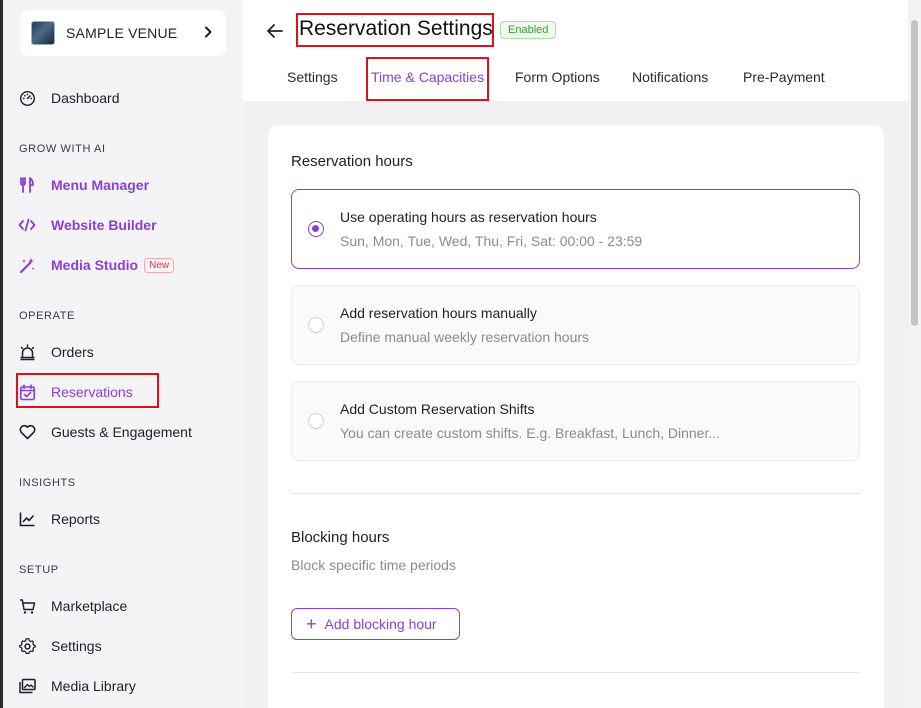 The width and height of the screenshot is (921, 708). Describe the element at coordinates (76, 519) in the screenshot. I see `sidebar-item-label: Reports` at that location.